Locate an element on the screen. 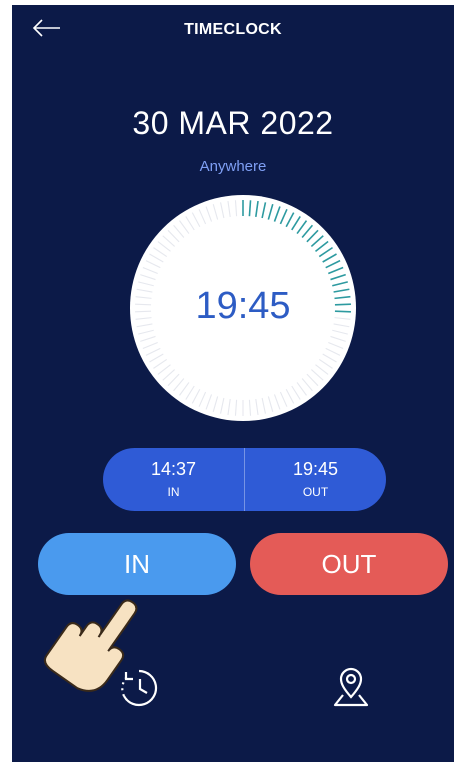  clock-out-label: OUT is located at coordinates (315, 492).